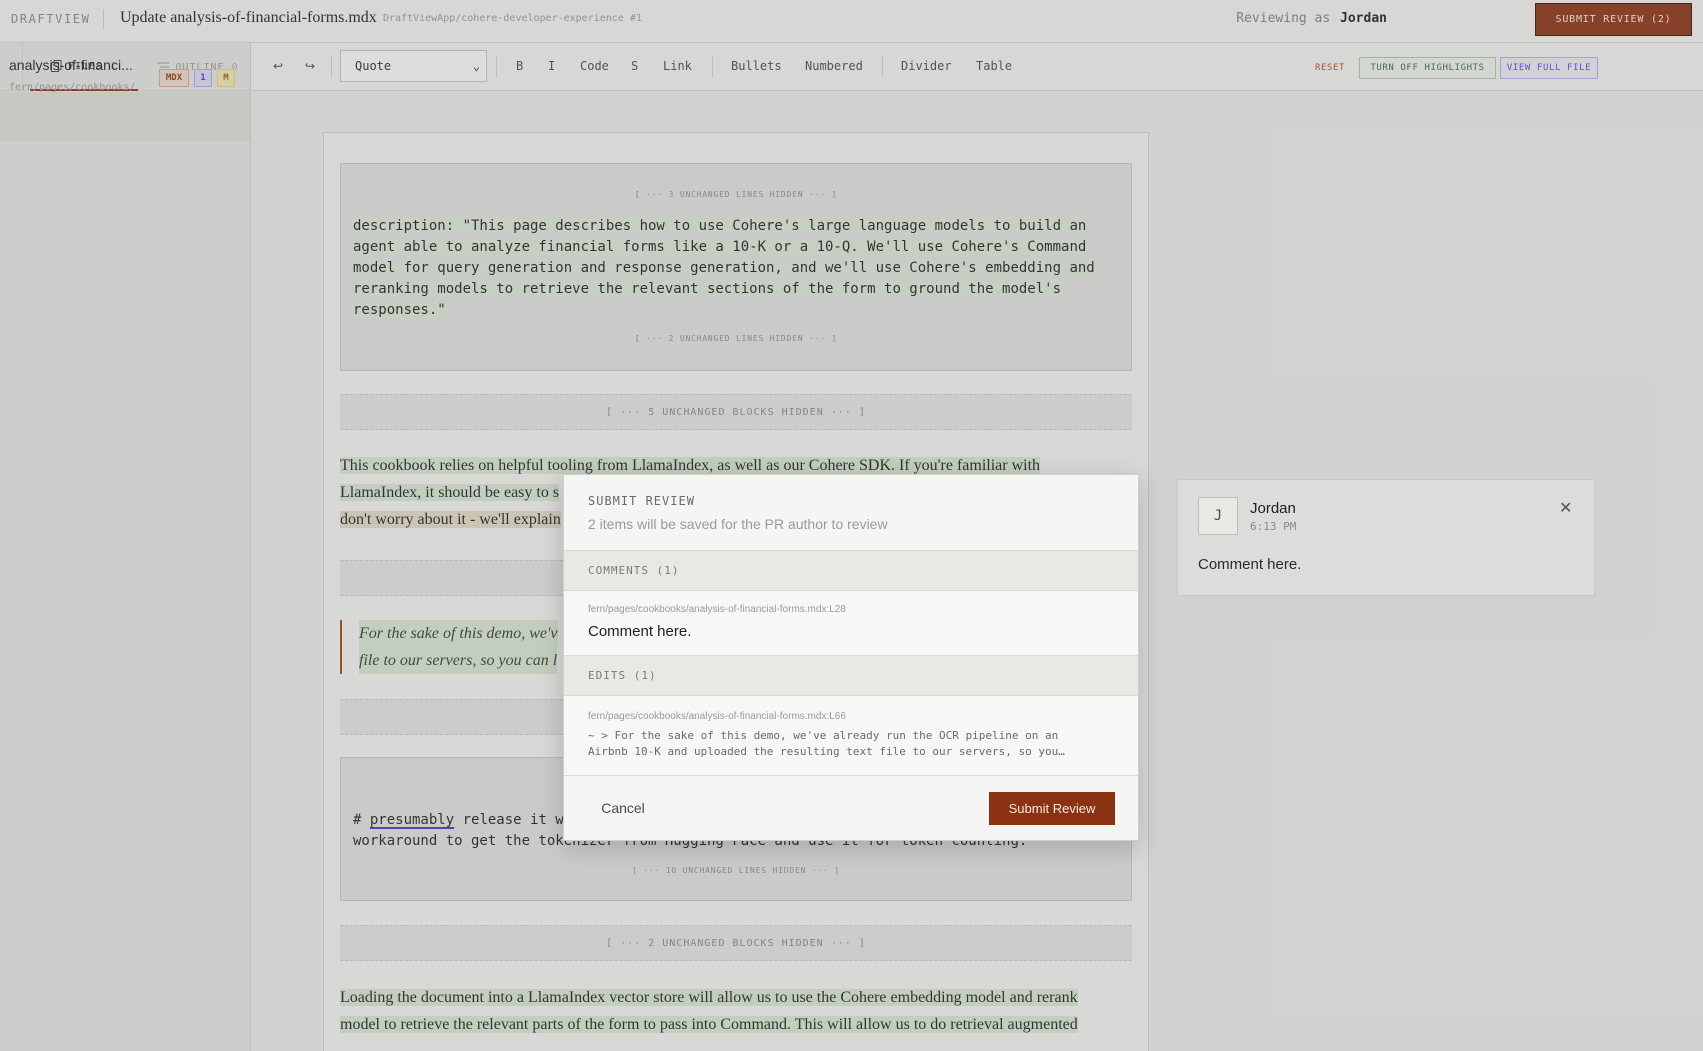 This screenshot has height=1051, width=1703. Describe the element at coordinates (1250, 564) in the screenshot. I see `comment-body: Comment here.` at that location.